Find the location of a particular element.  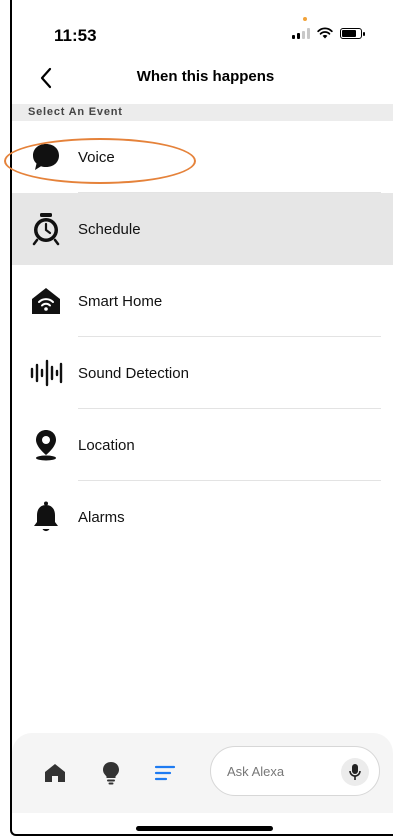

location-pin-icon is located at coordinates (46, 445).